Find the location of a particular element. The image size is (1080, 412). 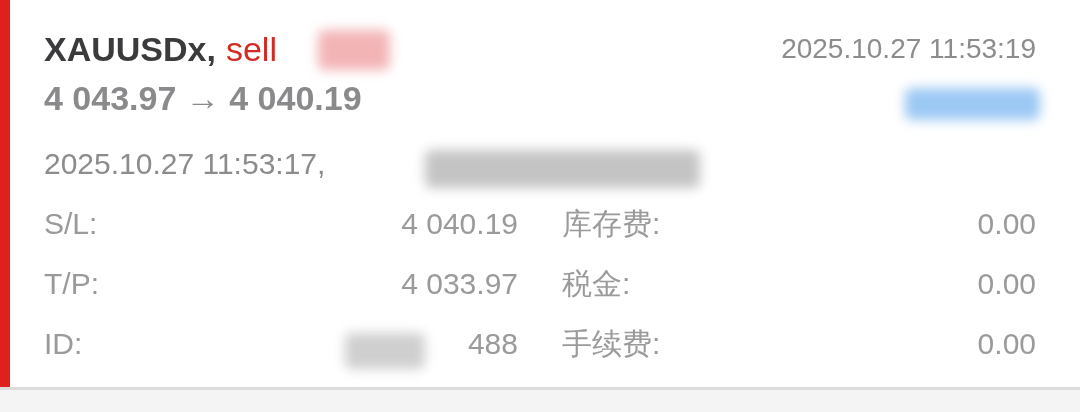

price-change: 4 043.97 → 4 040.19 is located at coordinates (203, 98).